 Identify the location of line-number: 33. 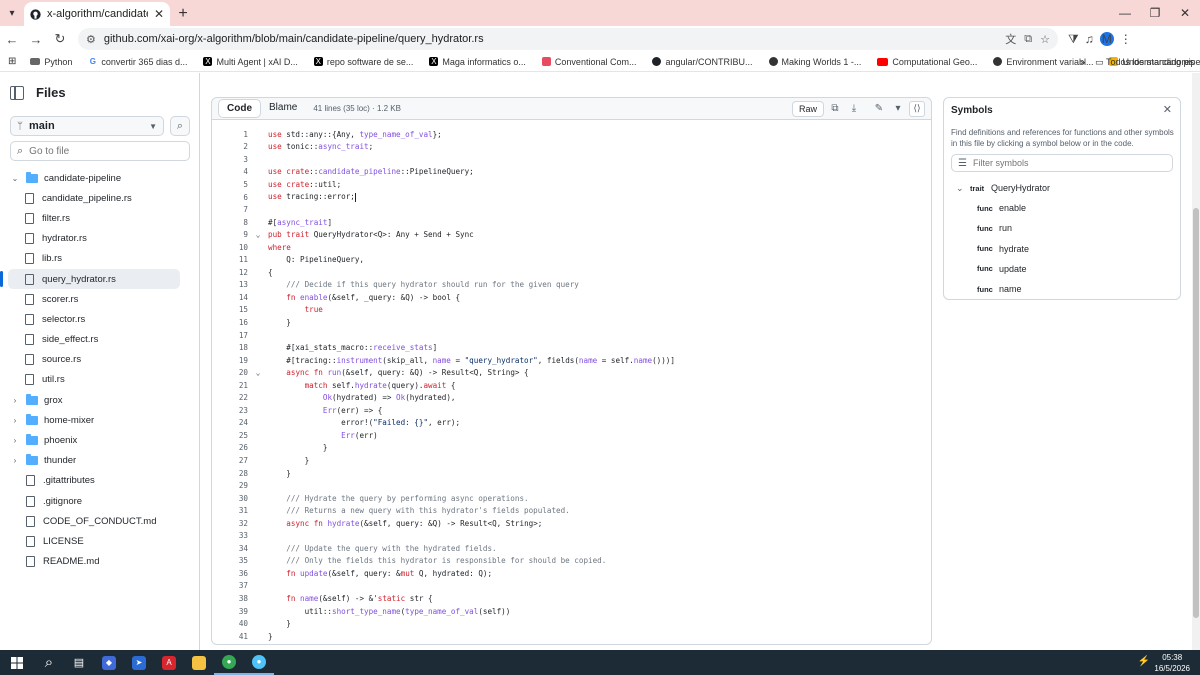
(230, 535).